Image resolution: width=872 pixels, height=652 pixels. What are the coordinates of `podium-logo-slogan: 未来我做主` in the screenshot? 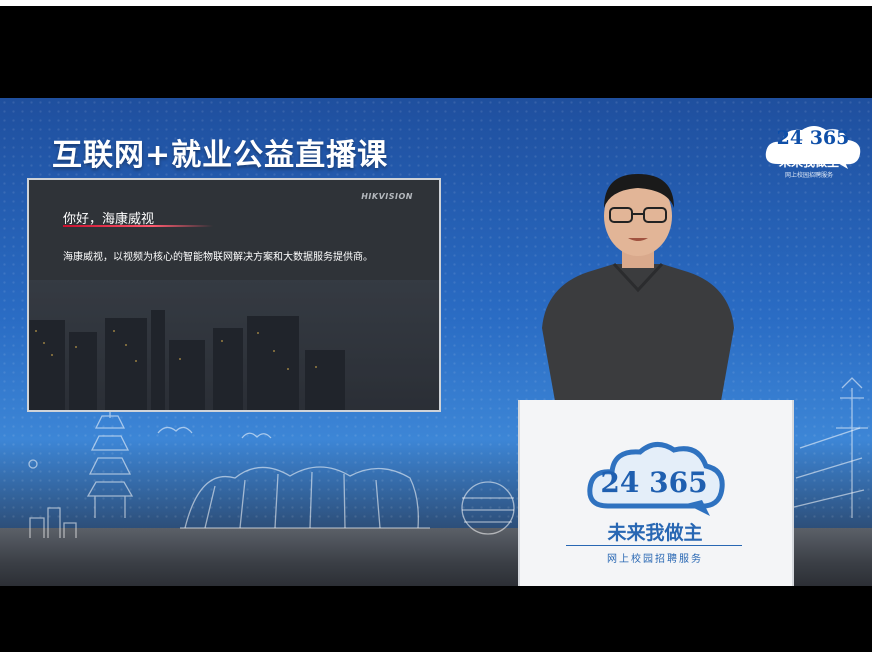 It's located at (655, 533).